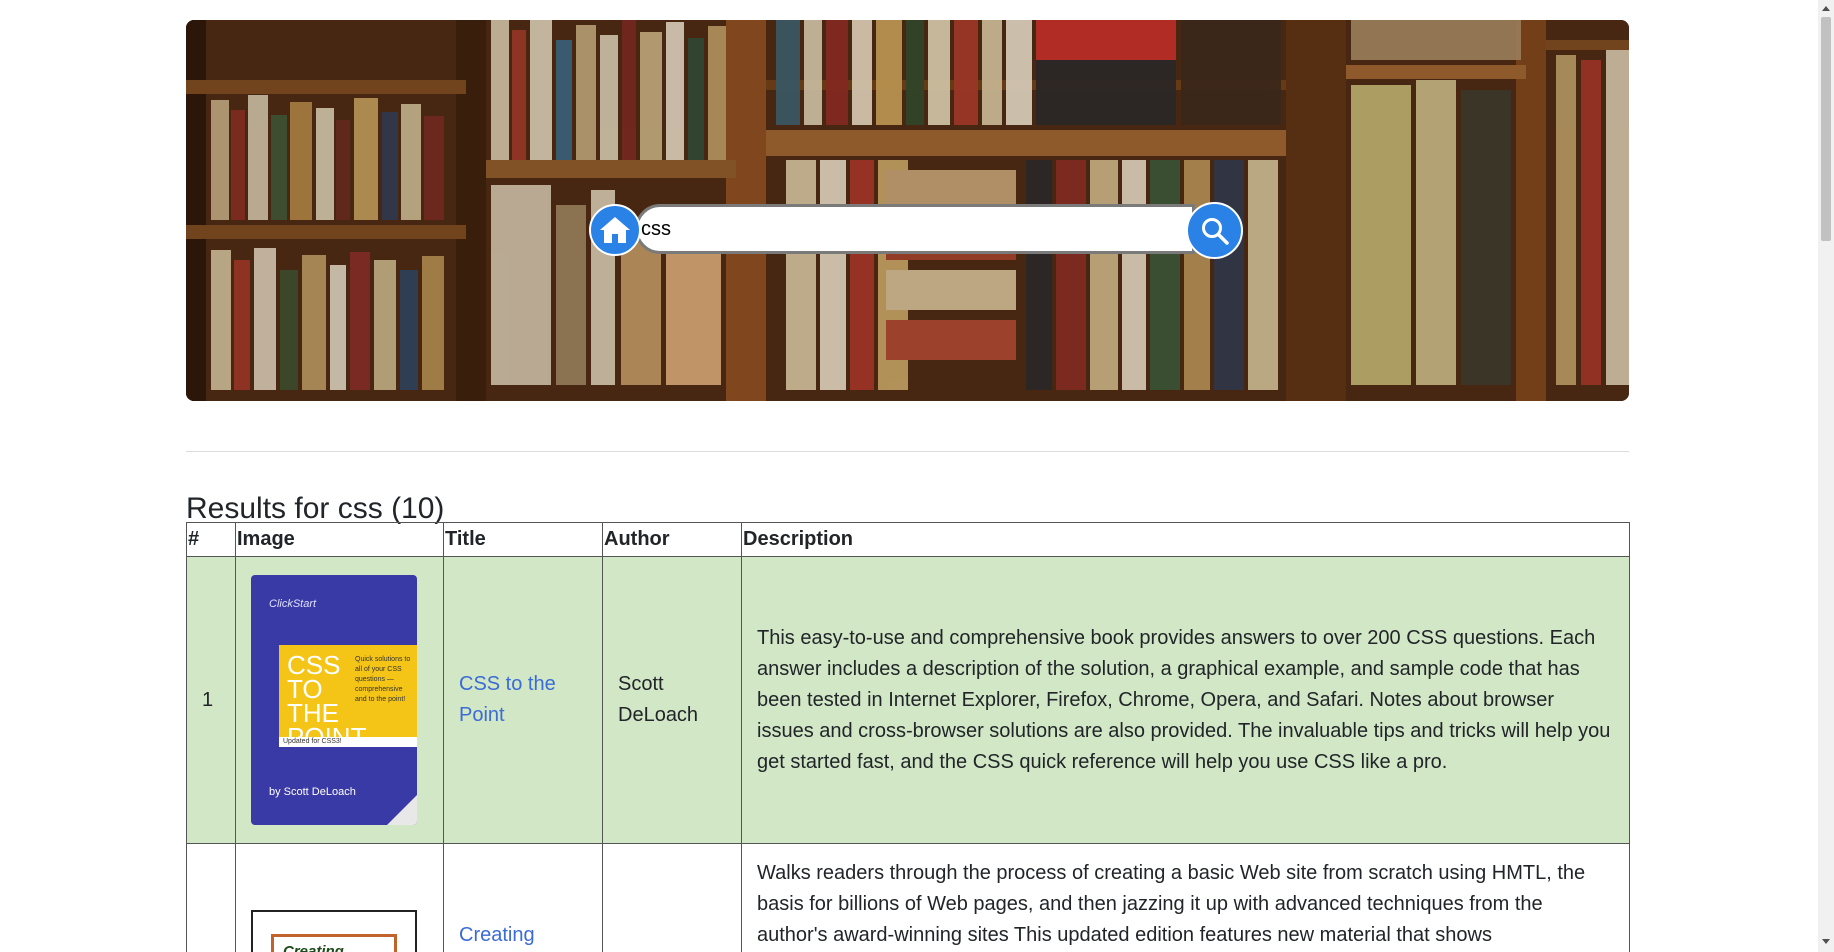  Describe the element at coordinates (497, 935) in the screenshot. I see `book-title-link: Creating` at that location.